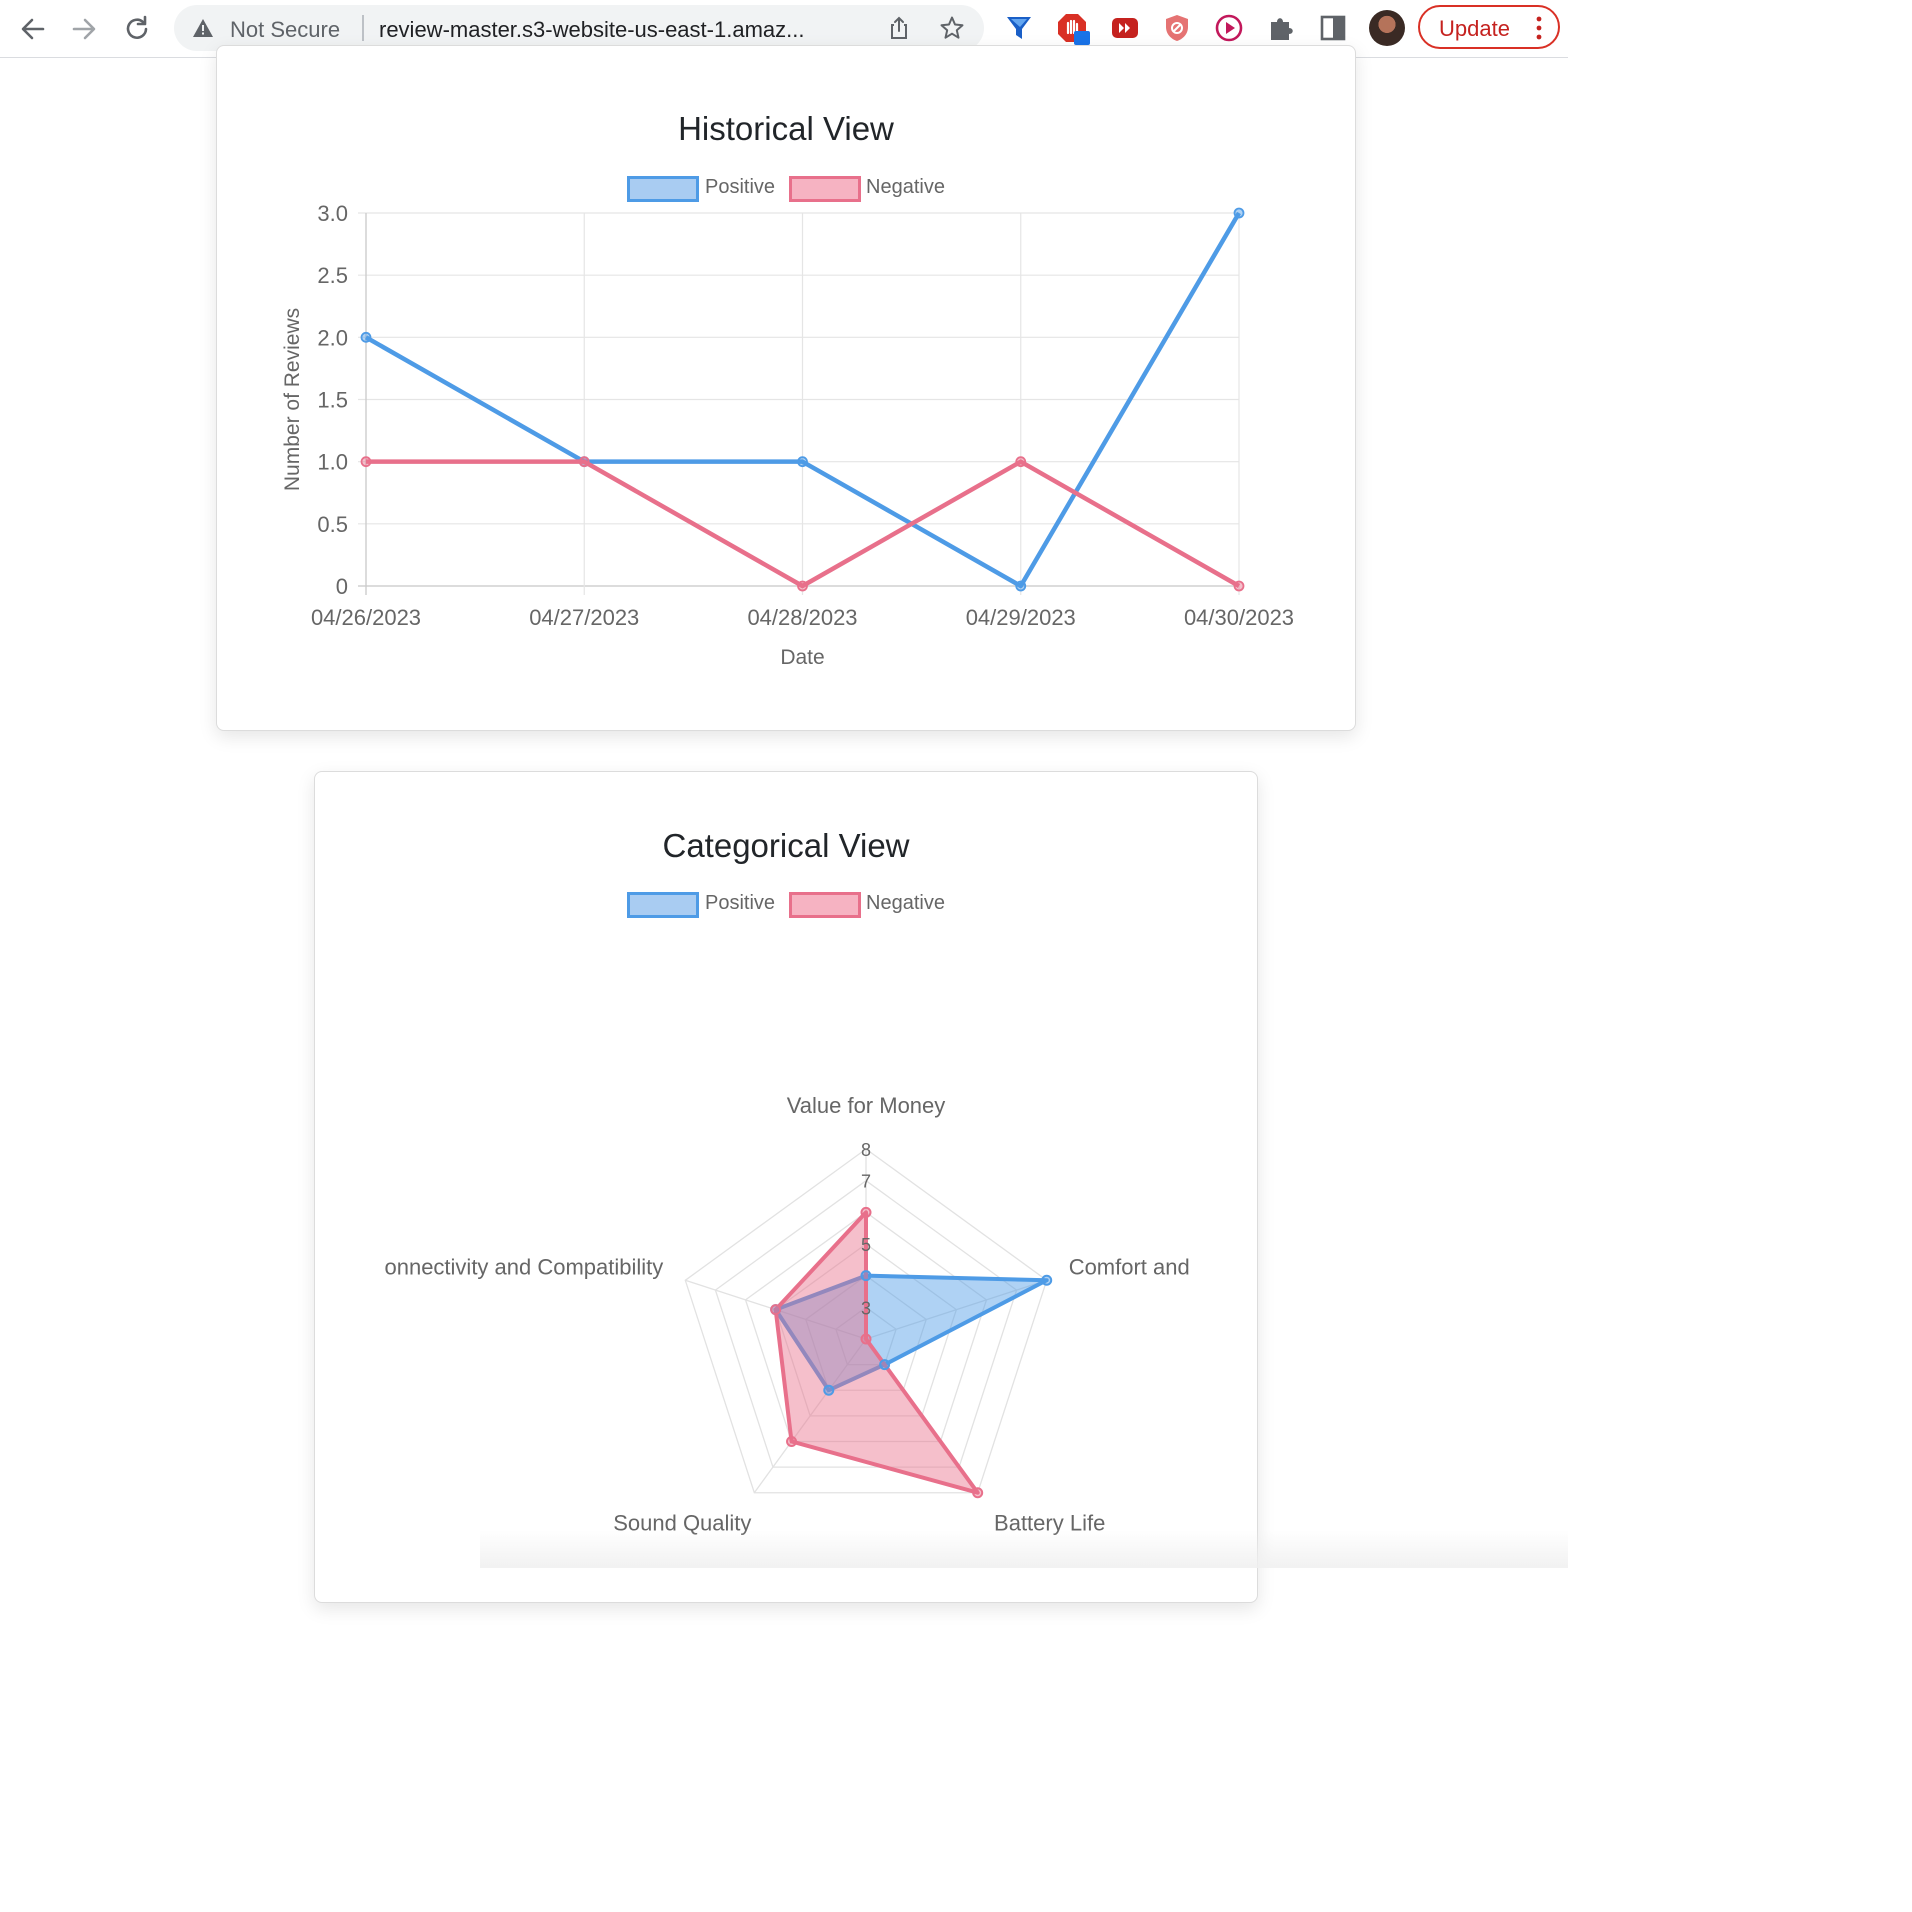  I want to click on side-panel-icon, so click(1333, 28).